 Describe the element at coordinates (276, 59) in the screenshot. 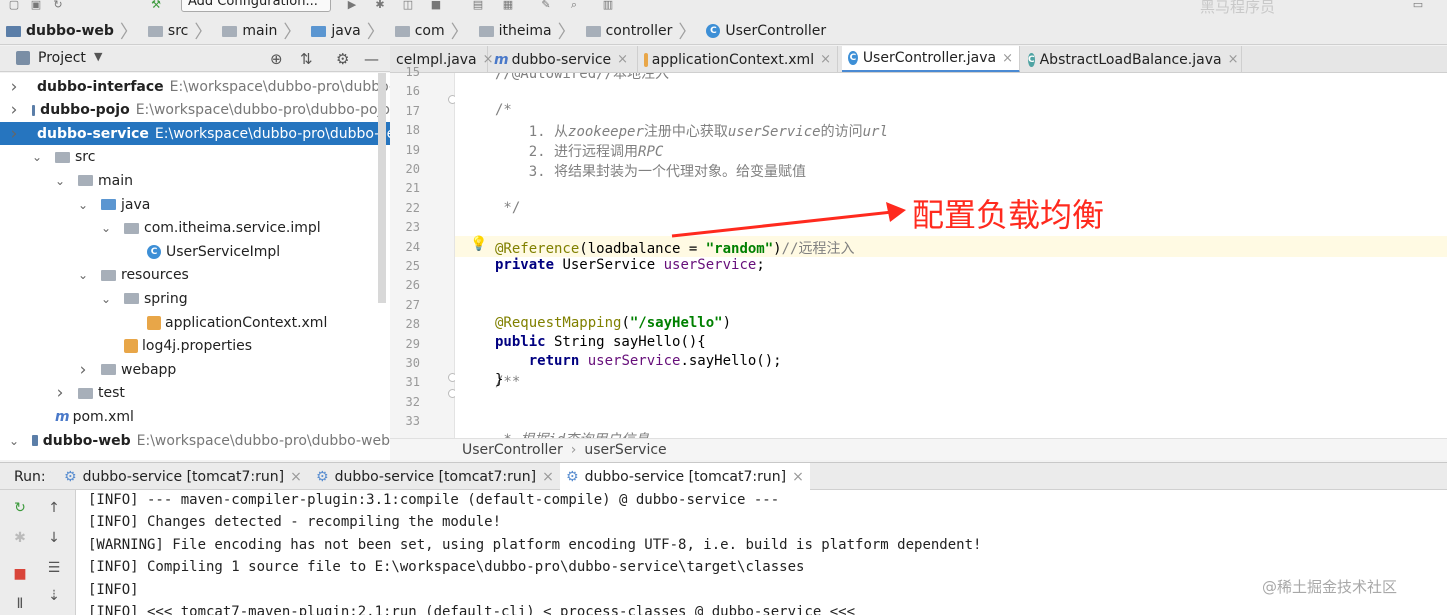

I see `locate-target-icon: ⊕` at that location.